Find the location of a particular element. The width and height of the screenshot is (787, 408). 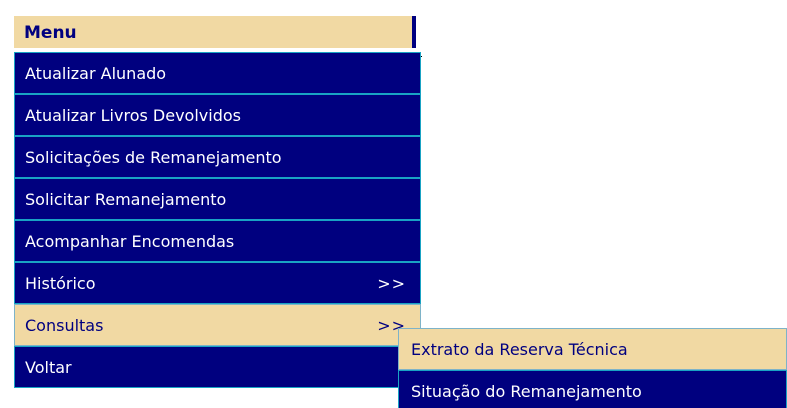

submenu-item-label: Extrato da Reserva Técnica is located at coordinates (519, 349).